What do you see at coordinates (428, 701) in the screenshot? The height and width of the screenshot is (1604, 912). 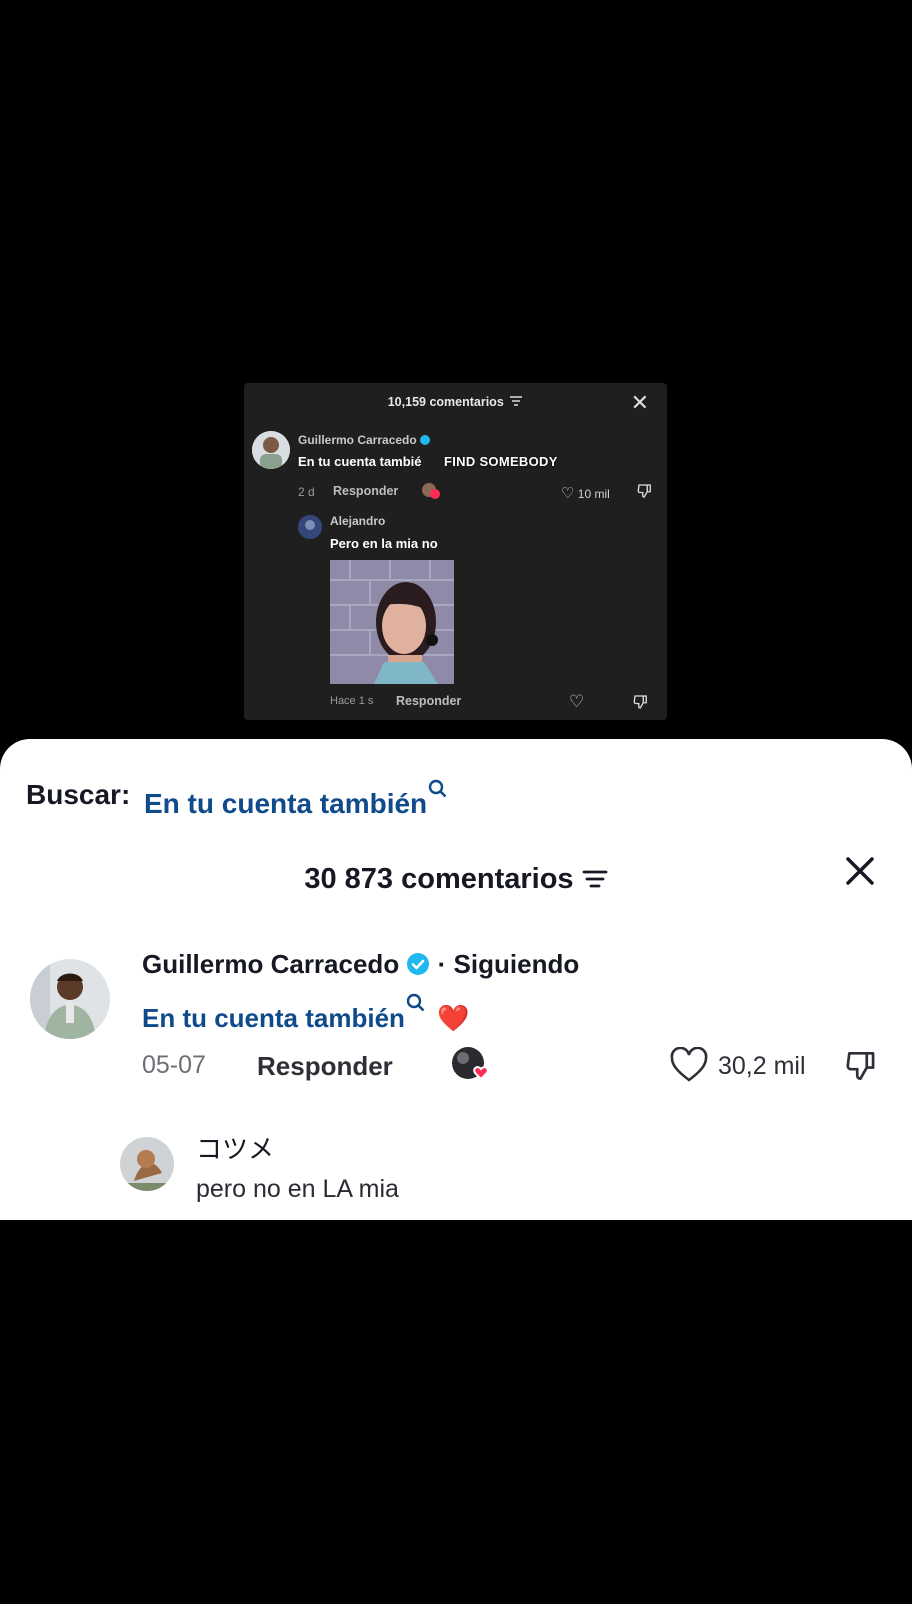 I see `embedded-reply-reply-button: Responder` at bounding box center [428, 701].